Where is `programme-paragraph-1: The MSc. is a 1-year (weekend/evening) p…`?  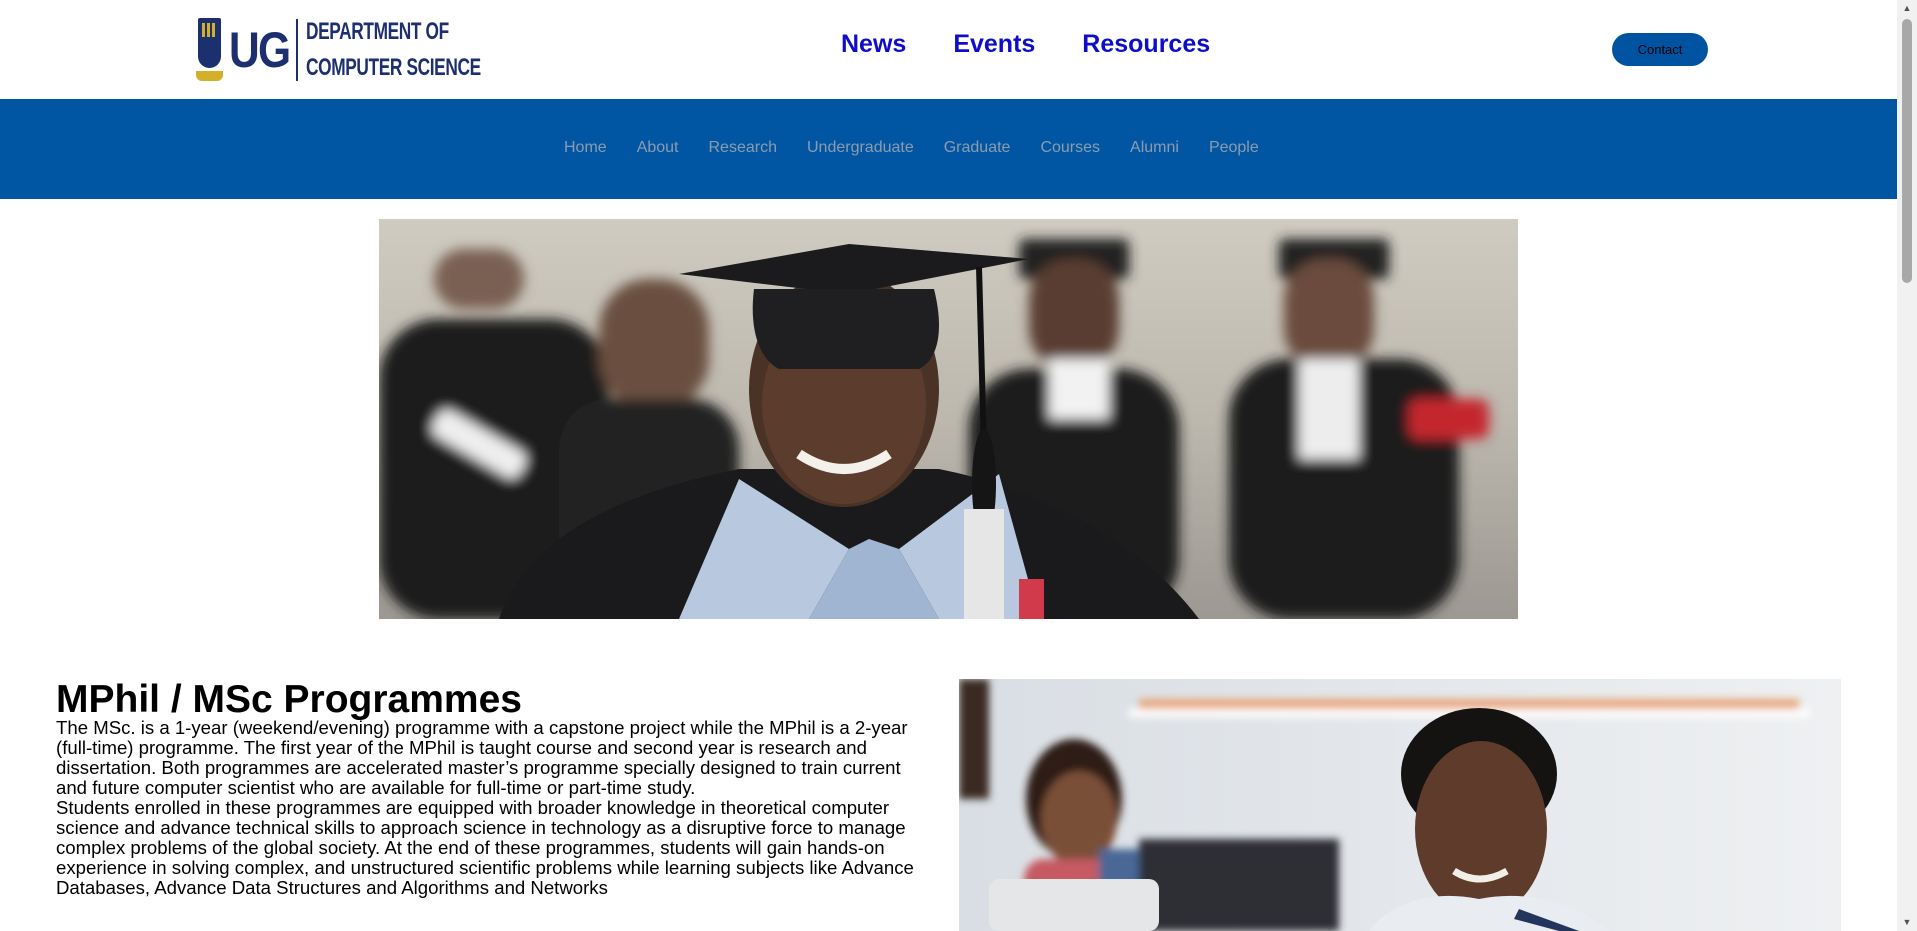 programme-paragraph-1: The MSc. is a 1-year (weekend/evening) p… is located at coordinates (482, 757).